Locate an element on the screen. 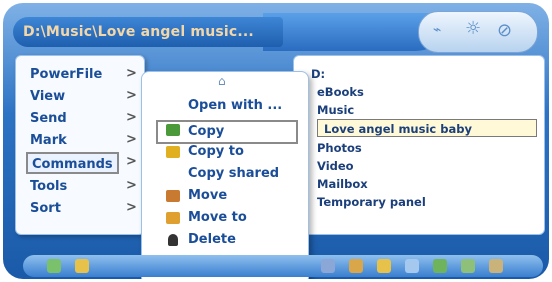 This screenshot has width=552, height=282. move-to-icon is located at coordinates (173, 218).